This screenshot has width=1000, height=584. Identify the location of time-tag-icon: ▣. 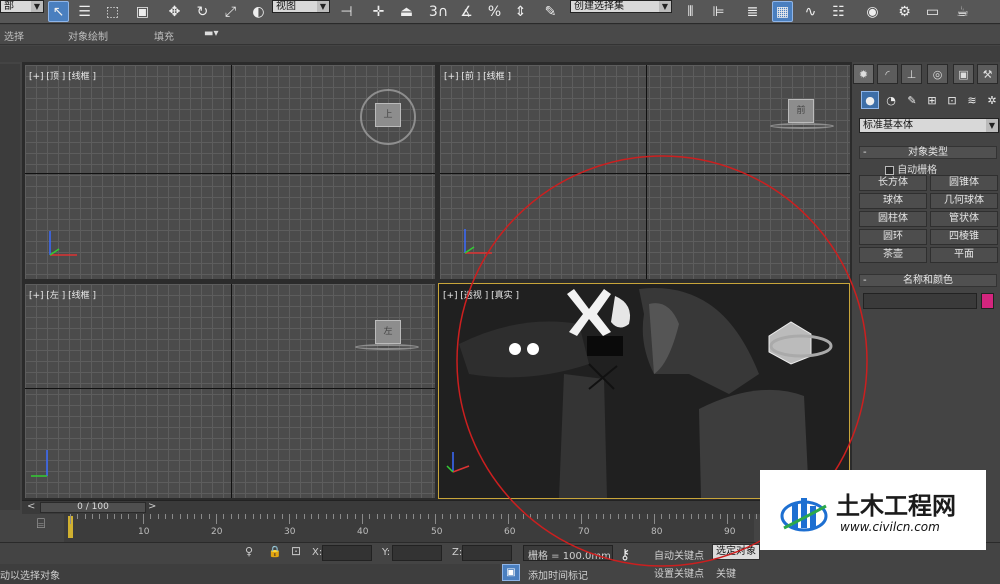
(511, 572).